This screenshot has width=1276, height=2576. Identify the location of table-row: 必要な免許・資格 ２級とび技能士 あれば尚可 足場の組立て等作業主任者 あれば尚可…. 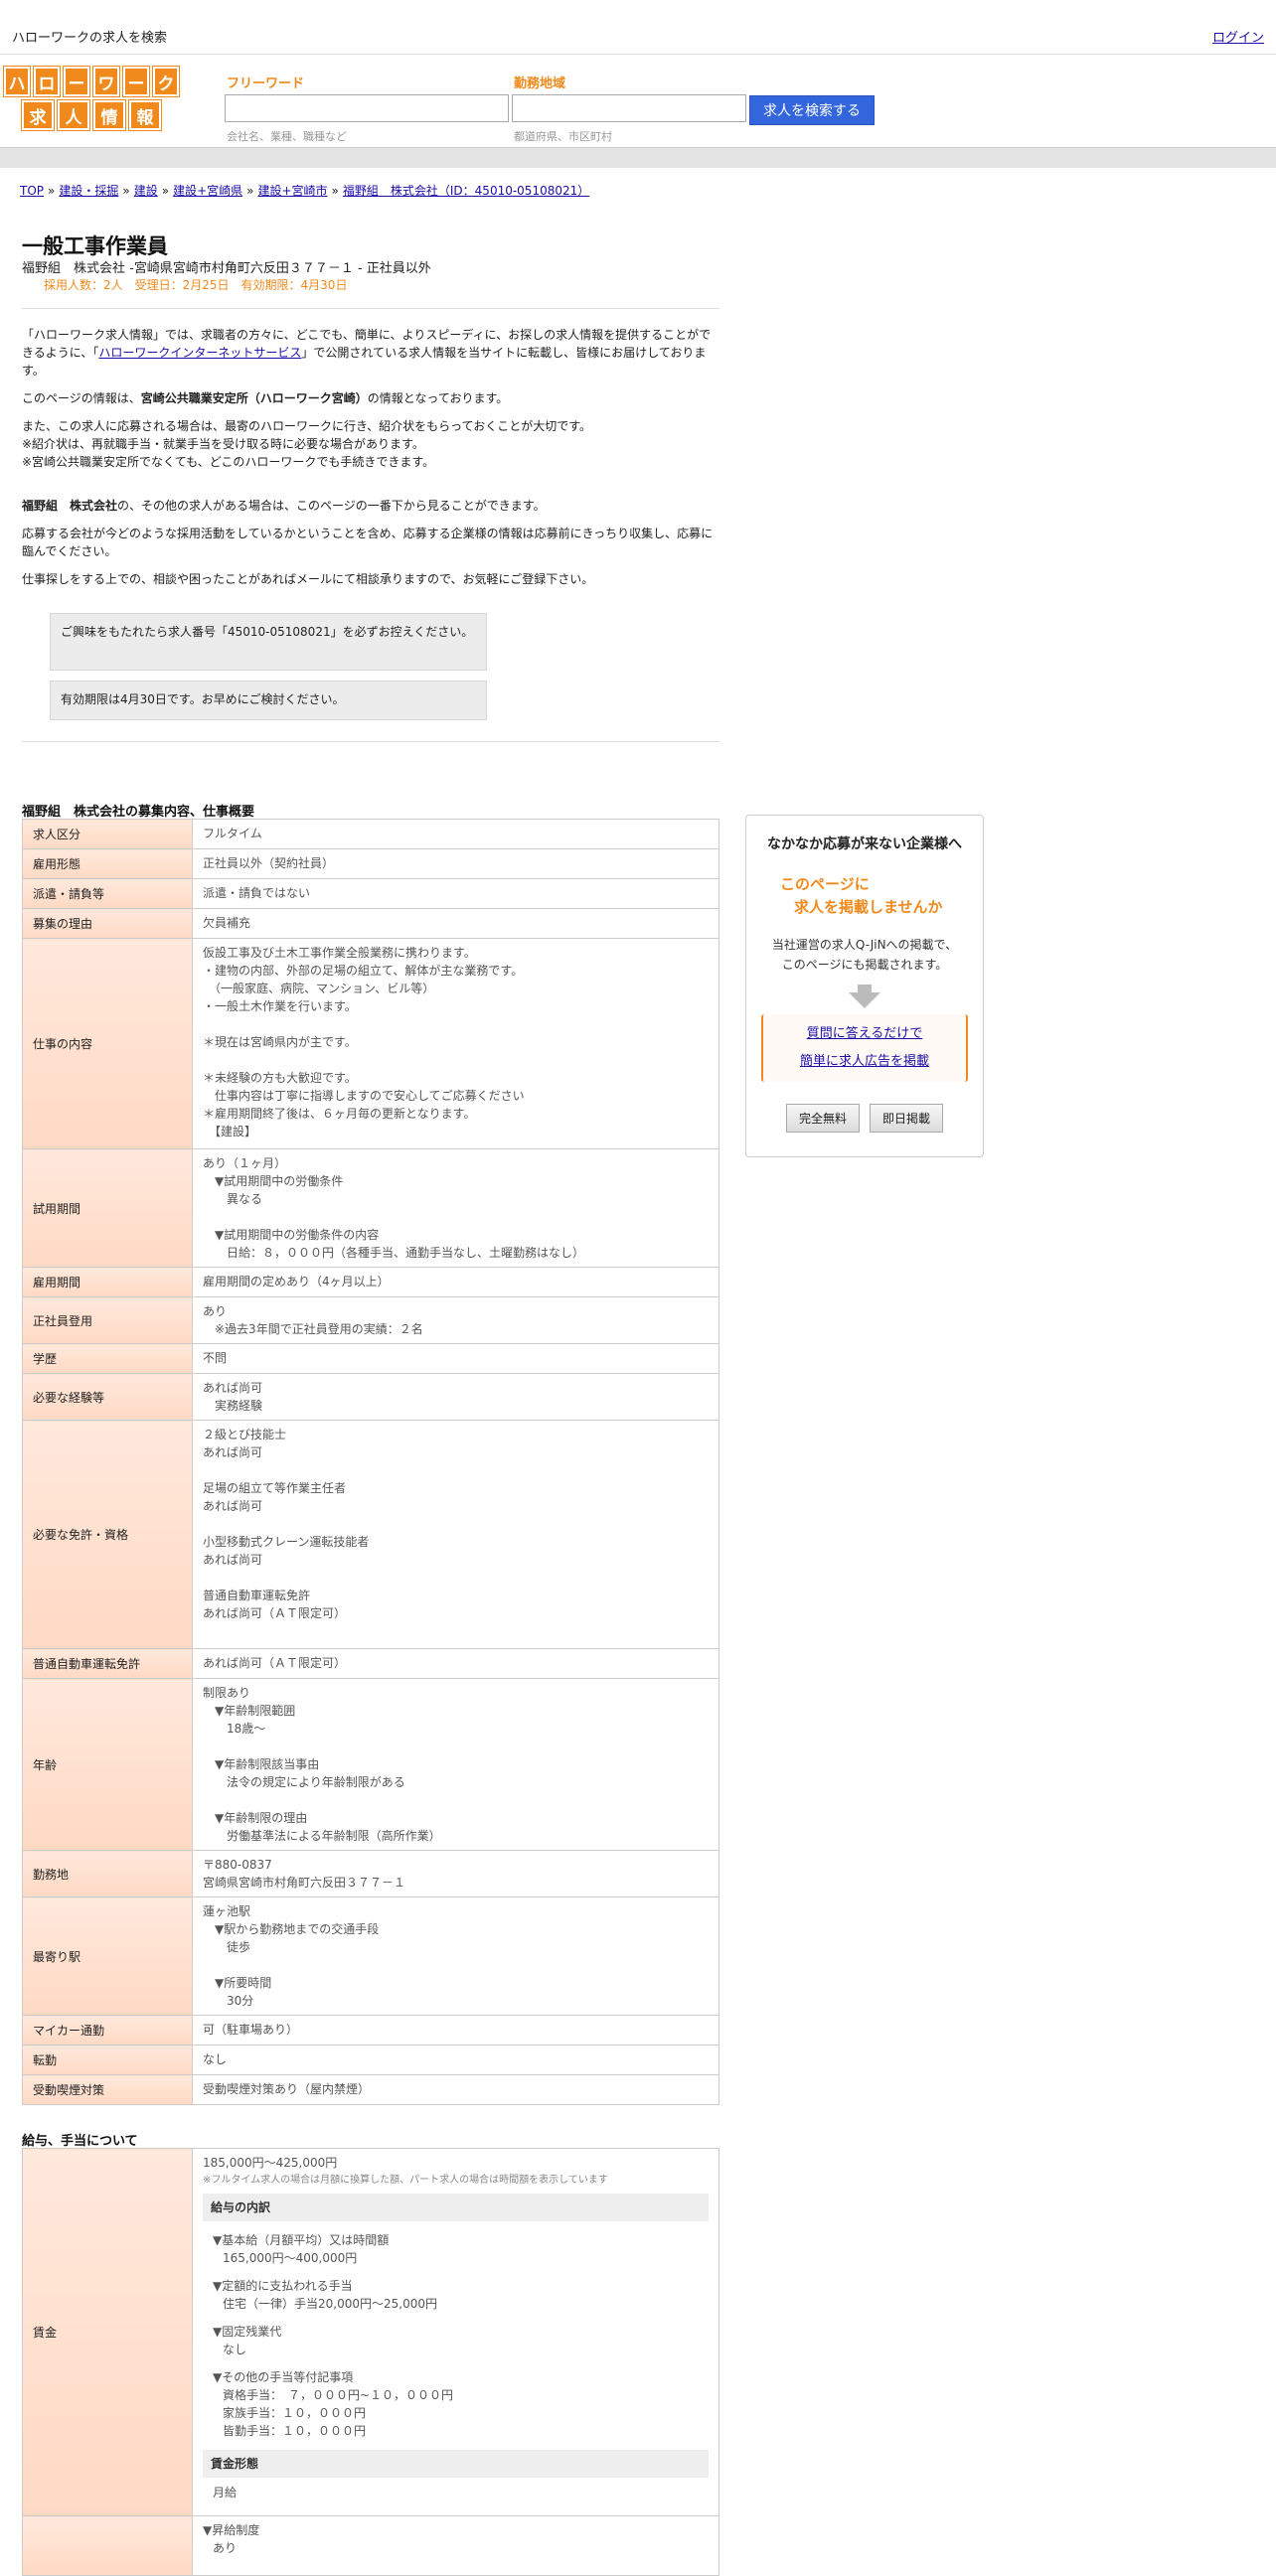
(370, 1534).